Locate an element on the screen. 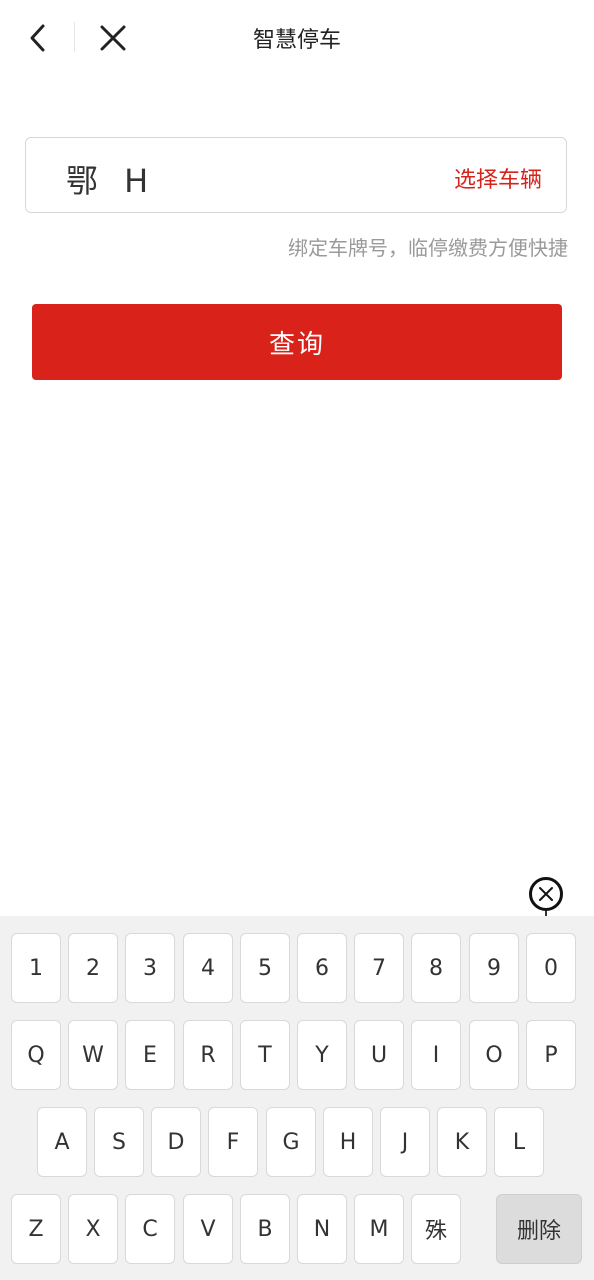 Image resolution: width=594 pixels, height=1280 pixels. key-m: M is located at coordinates (379, 1229).